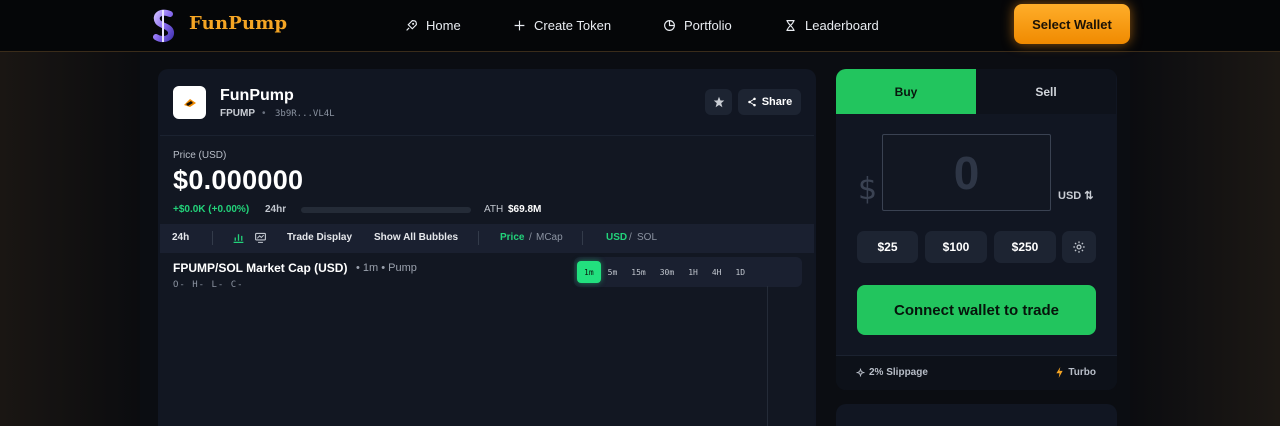 This screenshot has height=426, width=1280. Describe the element at coordinates (443, 25) in the screenshot. I see `nav-home-label: Home` at that location.